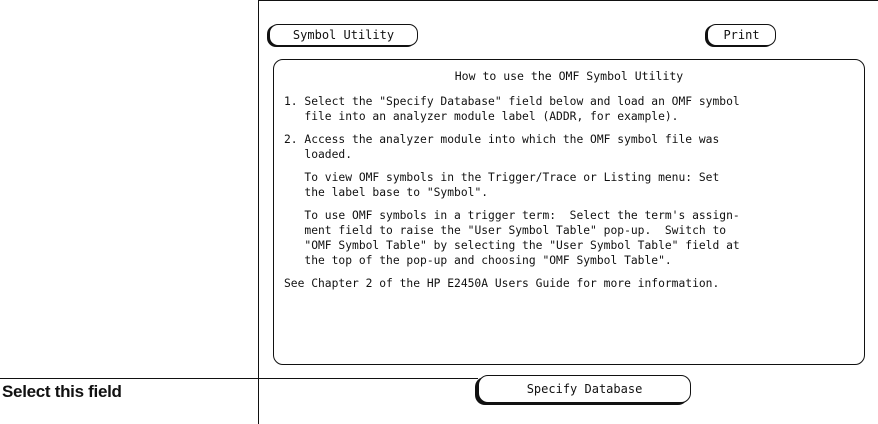 The height and width of the screenshot is (424, 878). What do you see at coordinates (569, 76) in the screenshot?
I see `help-title: How to use the OMF Symbol Utility` at bounding box center [569, 76].